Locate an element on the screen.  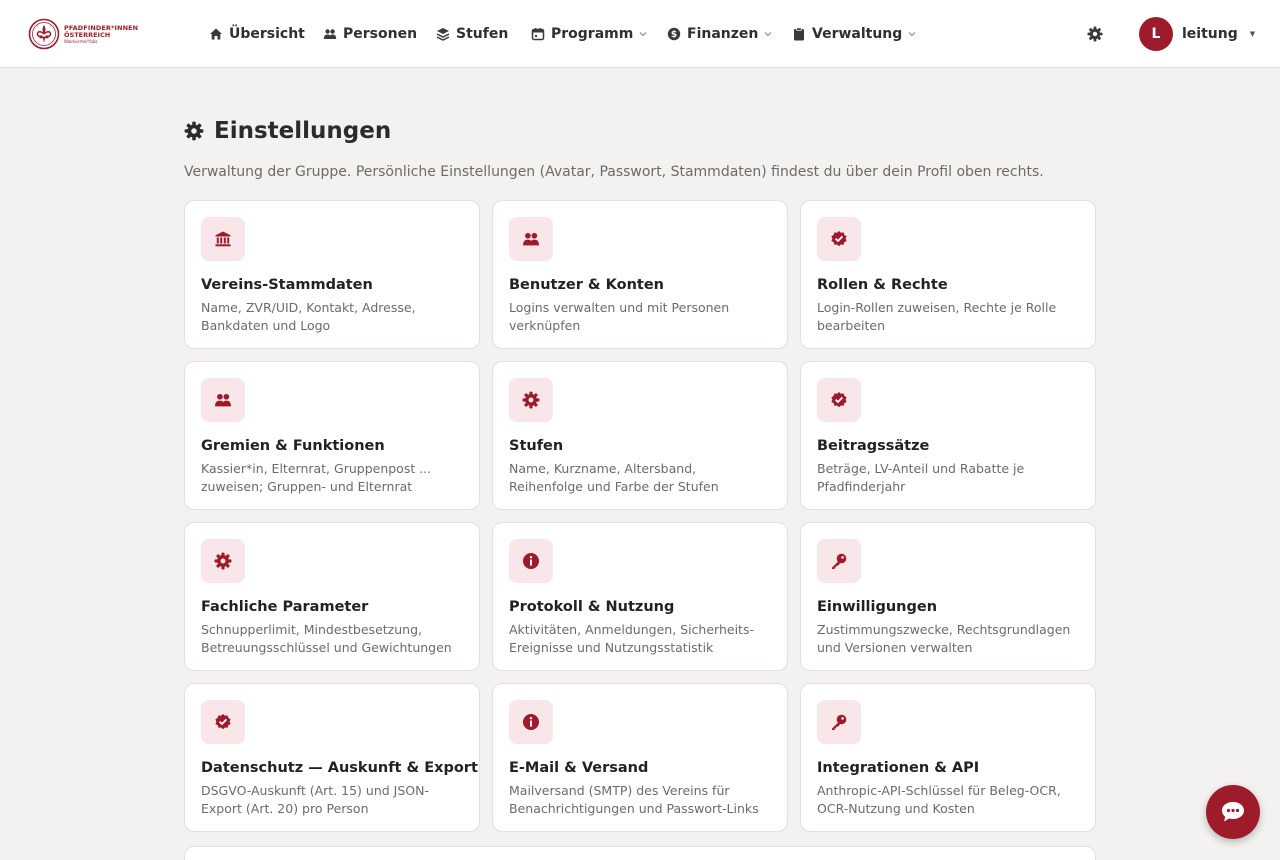
card-title: Rollen & Rechte is located at coordinates (882, 285).